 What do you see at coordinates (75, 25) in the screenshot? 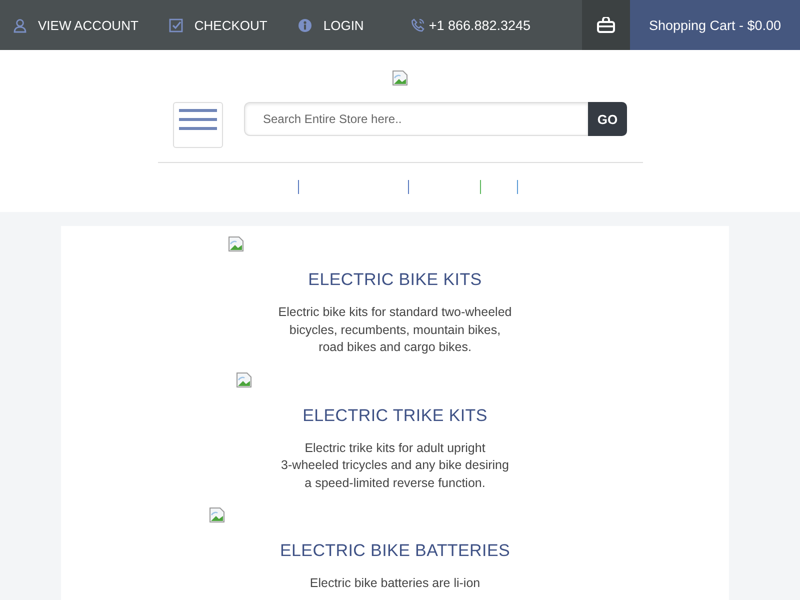
I see `top-link: VIEW ACCOUNT` at bounding box center [75, 25].